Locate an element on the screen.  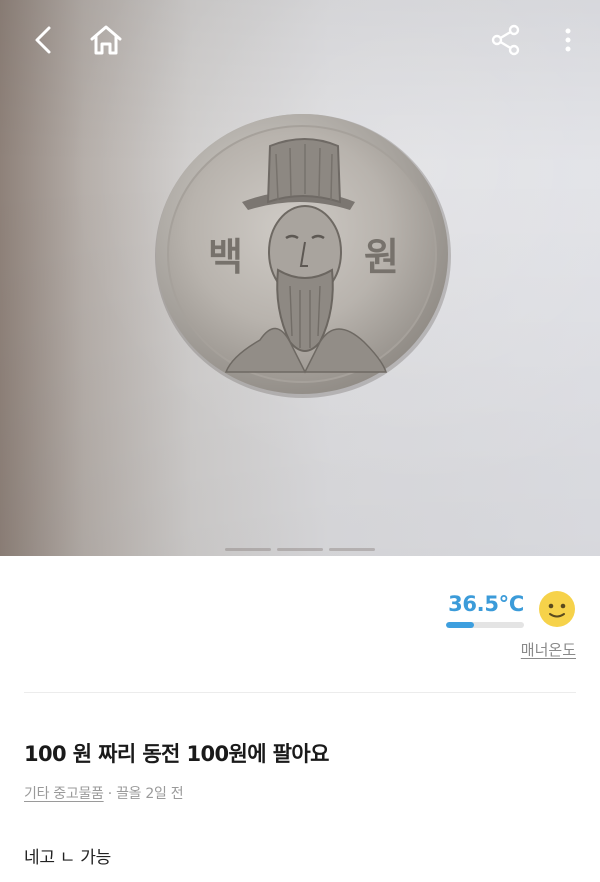
post-meta: 기타 중고물품 · 끌올 2일 전 is located at coordinates (104, 793).